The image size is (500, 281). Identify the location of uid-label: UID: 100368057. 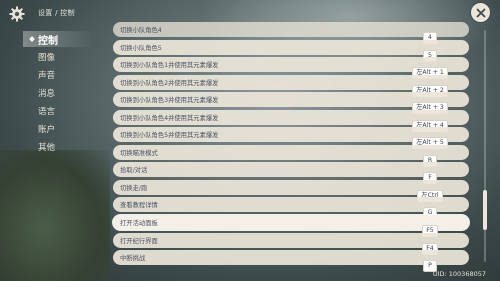
(459, 274).